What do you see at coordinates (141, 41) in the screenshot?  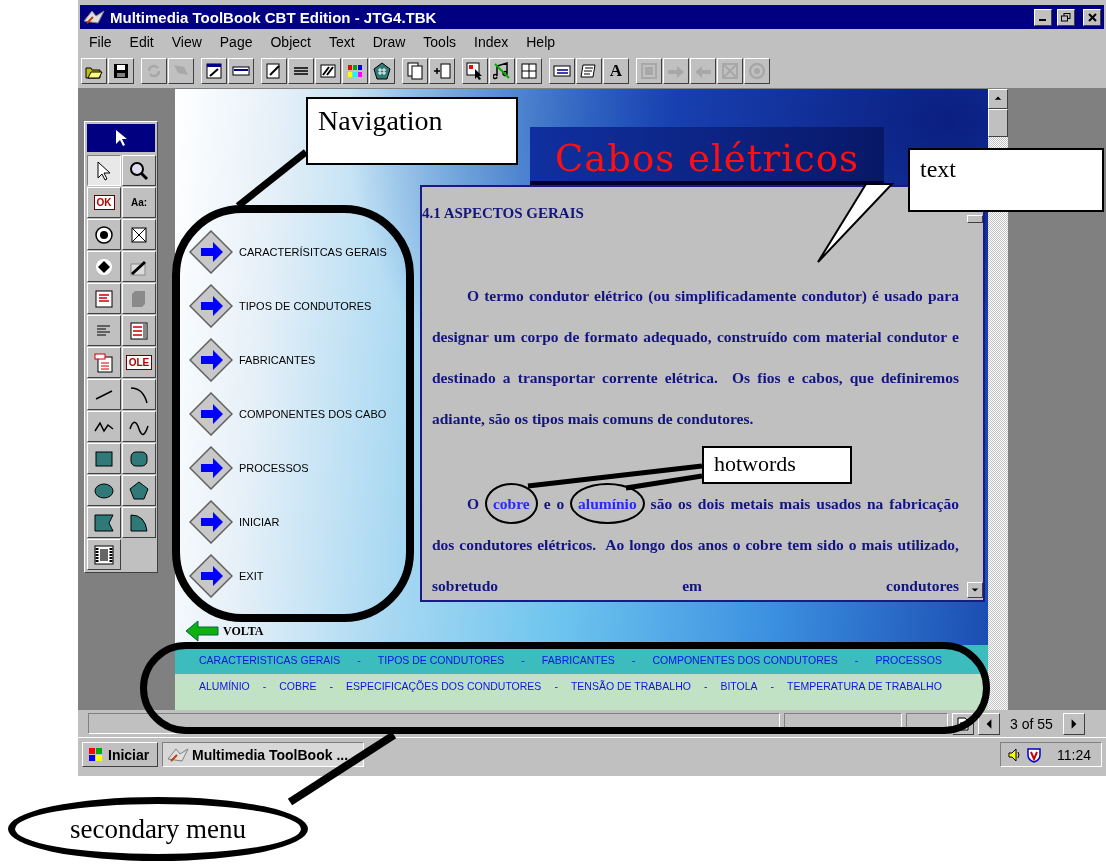 I see `menu-item: Edit` at bounding box center [141, 41].